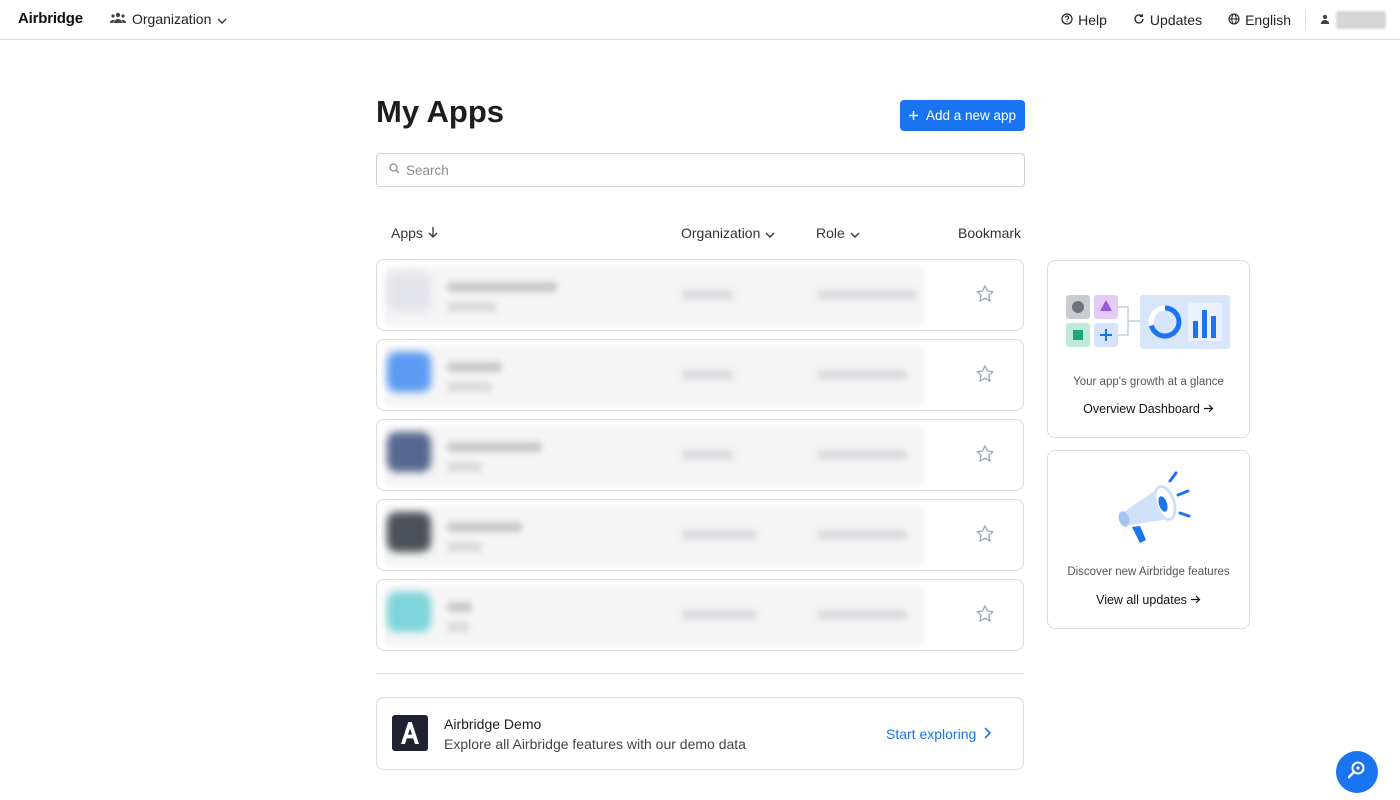 This screenshot has height=800, width=1400. I want to click on search-icon, so click(394, 170).